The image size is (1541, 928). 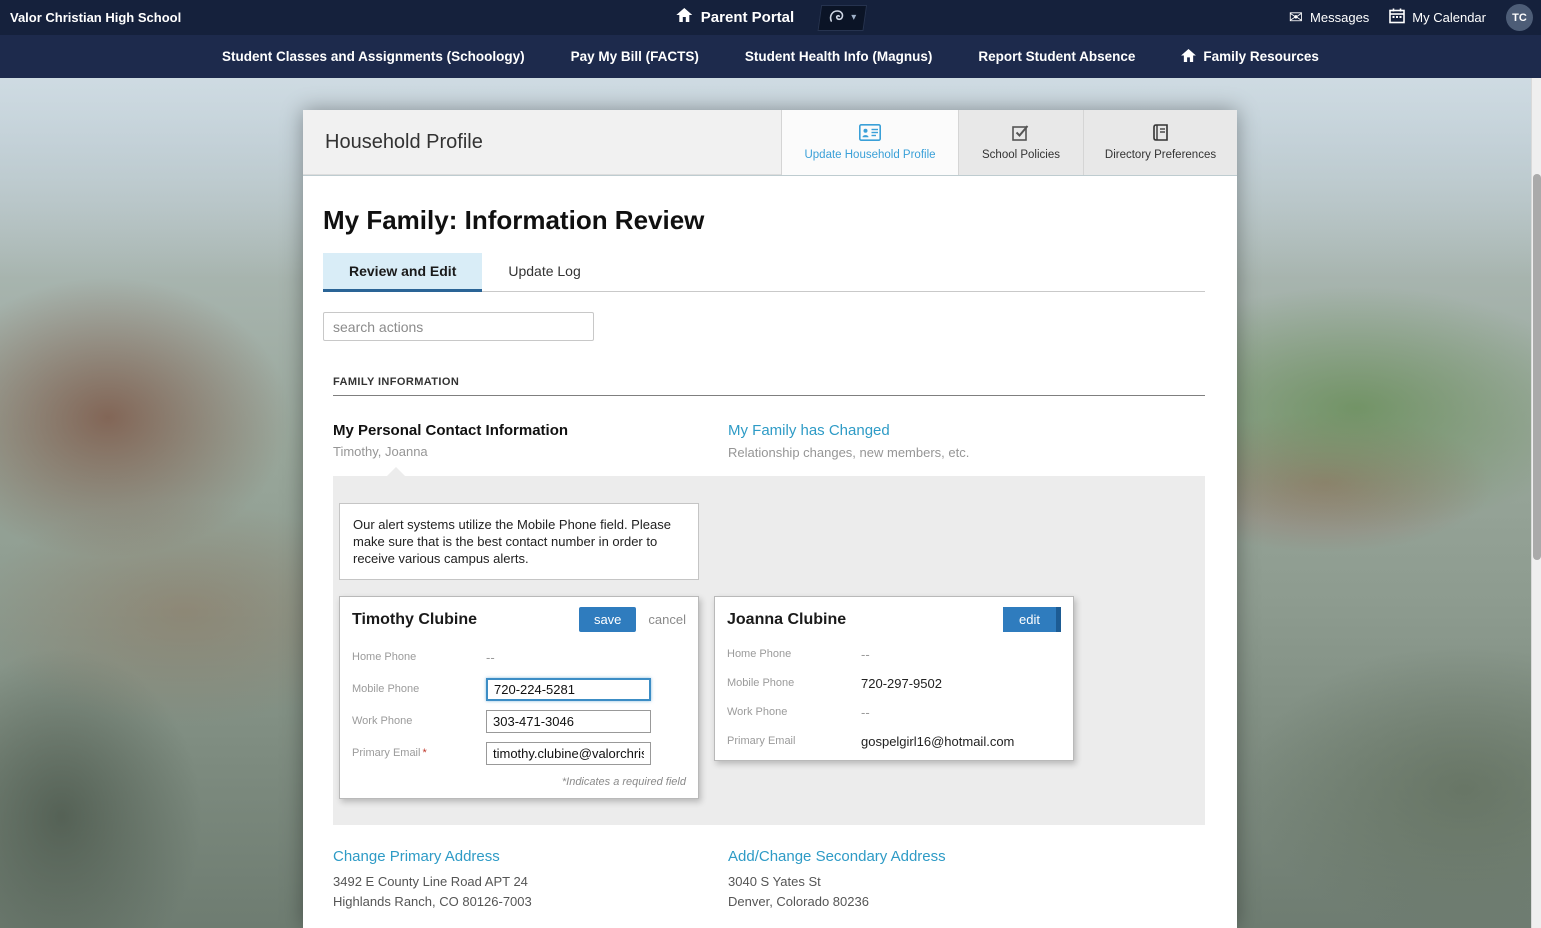 I want to click on nav-item-family-resources: Family Resources, so click(x=1250, y=56).